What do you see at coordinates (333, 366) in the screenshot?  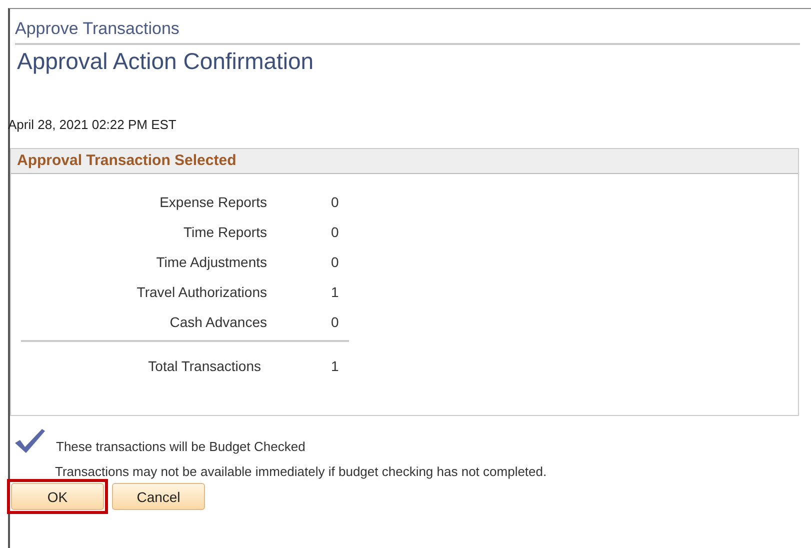 I see `total-value: 1` at bounding box center [333, 366].